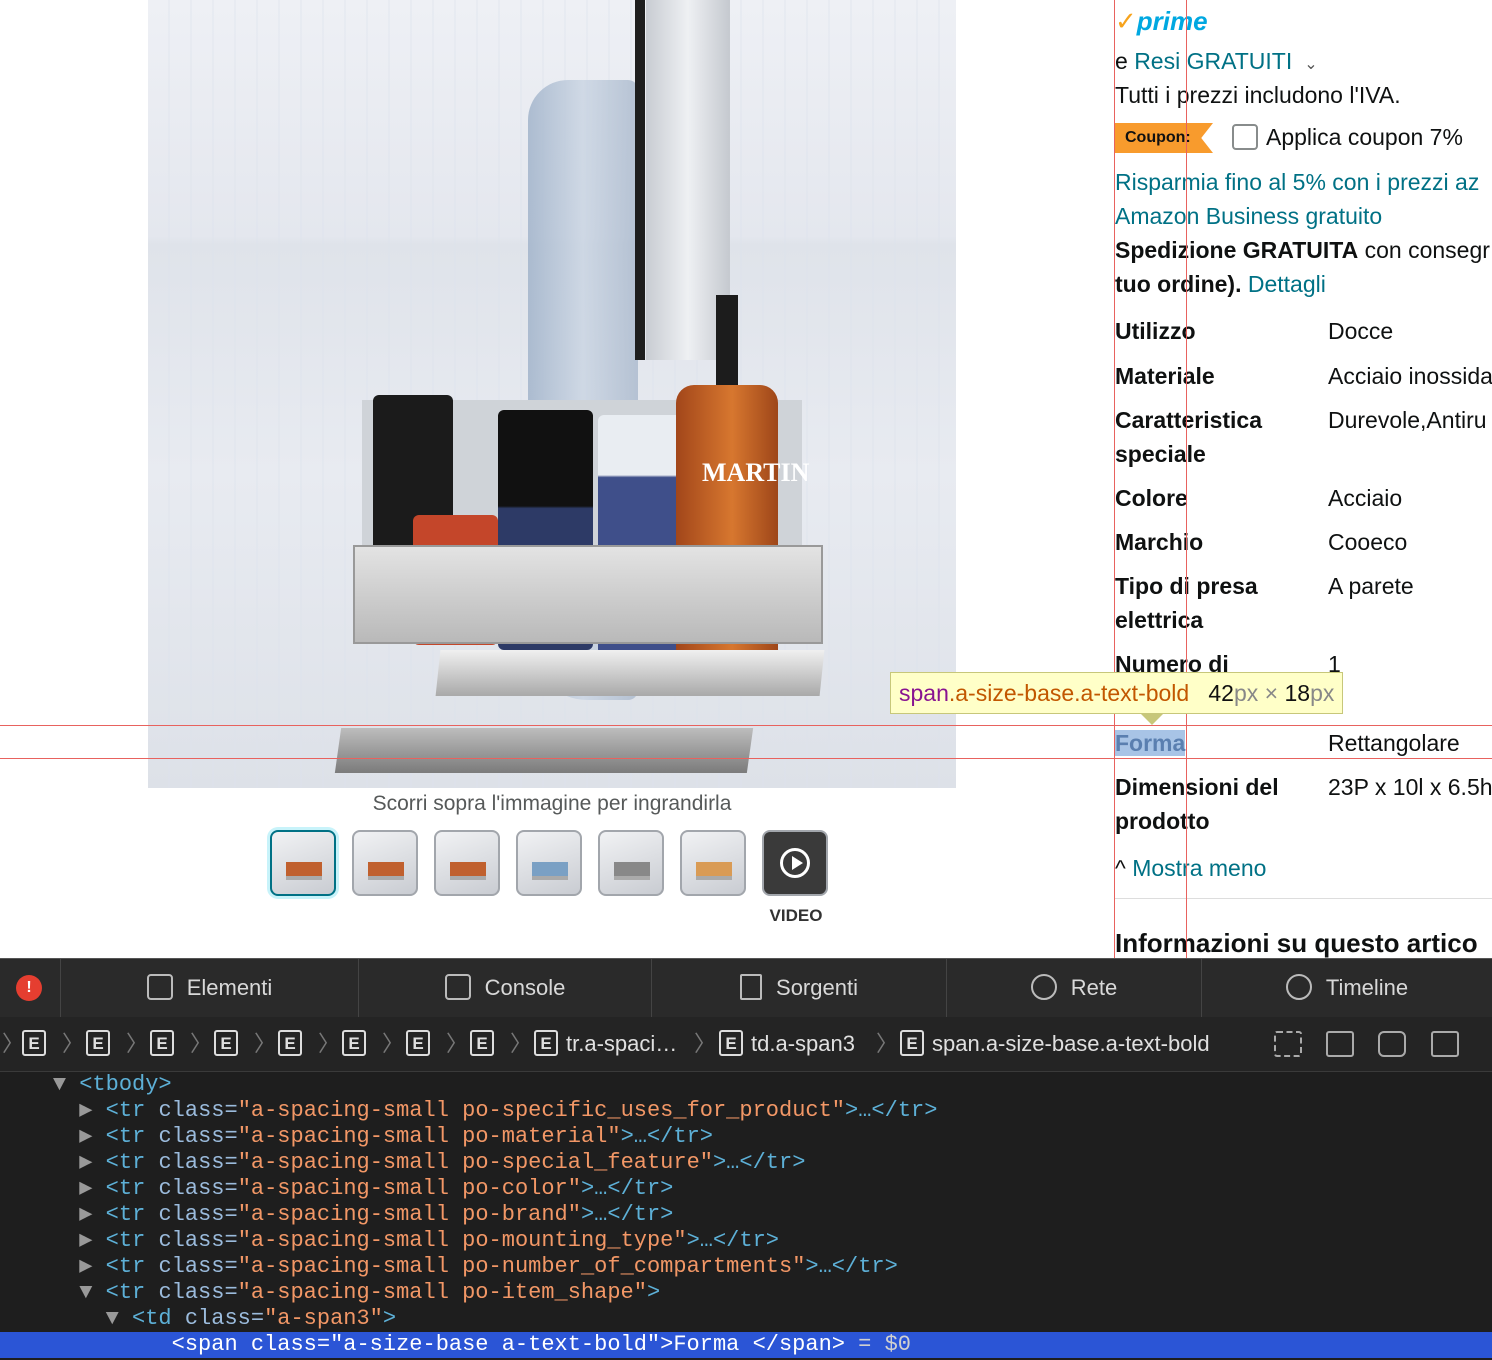 The width and height of the screenshot is (1492, 1360). What do you see at coordinates (1186, 479) in the screenshot?
I see `inspector-guide-line` at bounding box center [1186, 479].